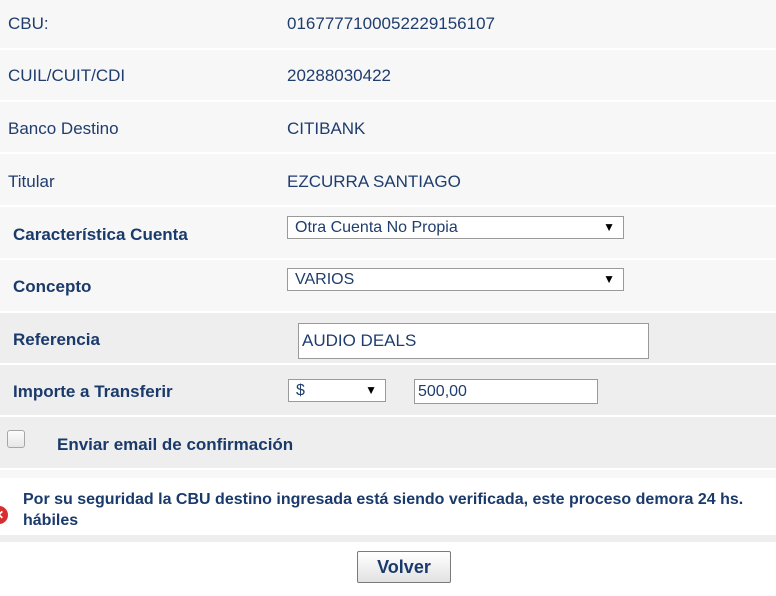 The height and width of the screenshot is (596, 776). Describe the element at coordinates (339, 75) in the screenshot. I see `cuil-value: 20288030422` at that location.